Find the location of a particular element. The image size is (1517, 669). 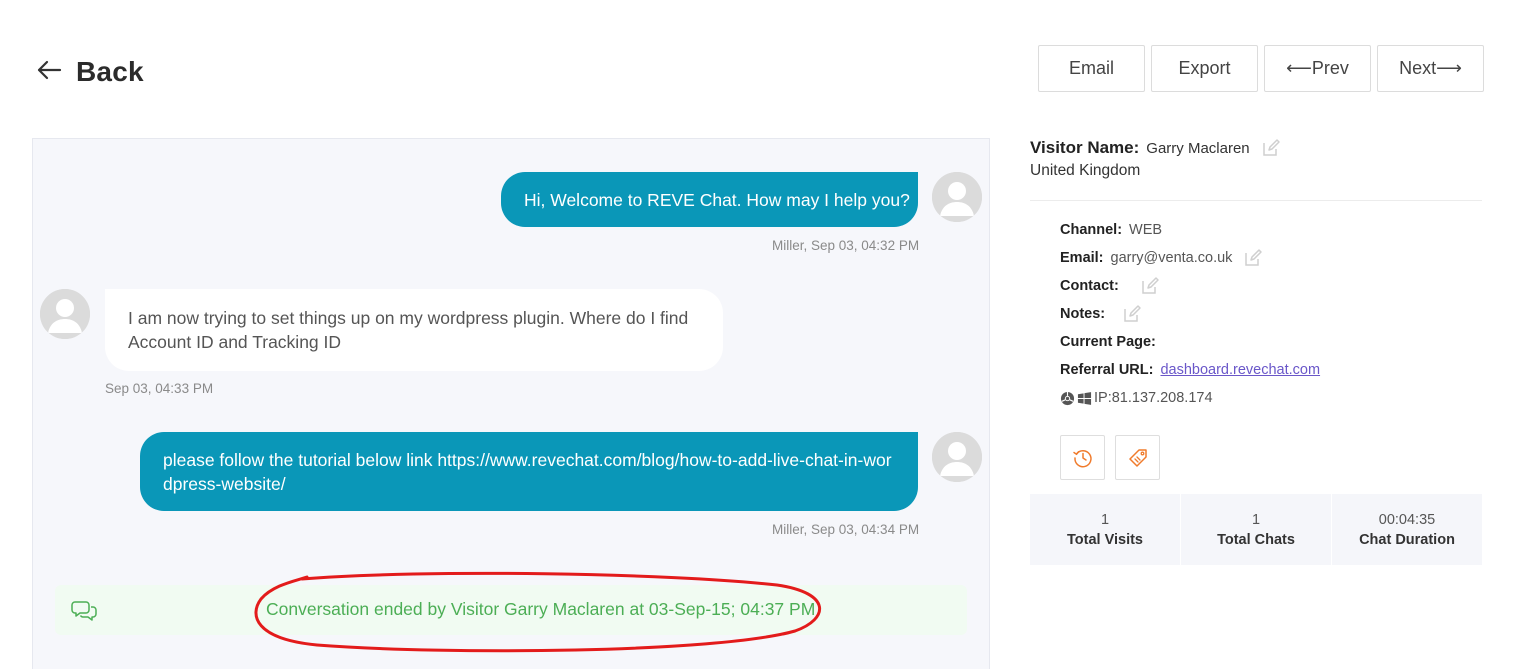

history-button is located at coordinates (1082, 457).